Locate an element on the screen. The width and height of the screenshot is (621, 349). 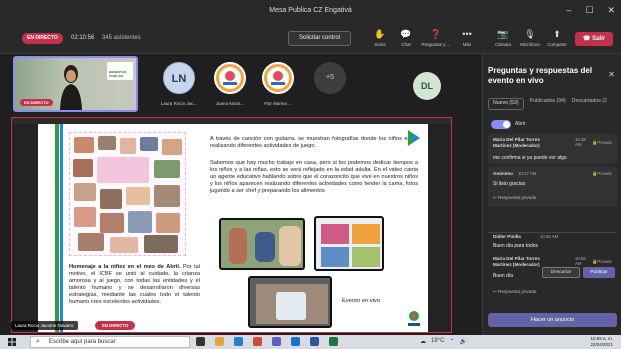
clock-time: 10:59 a. m. is located at coordinates (601, 338).